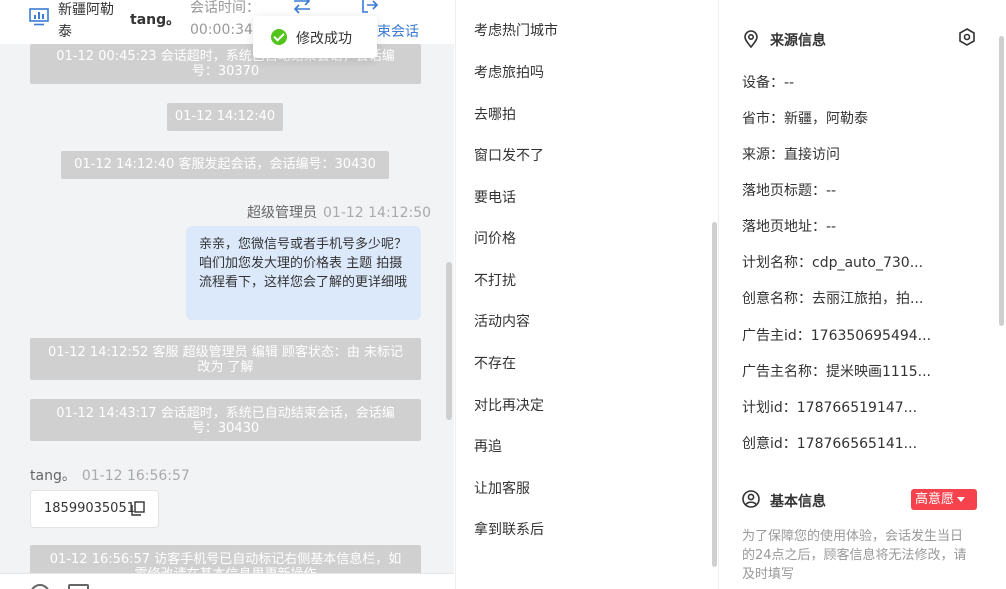  What do you see at coordinates (798, 41) in the screenshot?
I see `source-info-title: 来源信息` at bounding box center [798, 41].